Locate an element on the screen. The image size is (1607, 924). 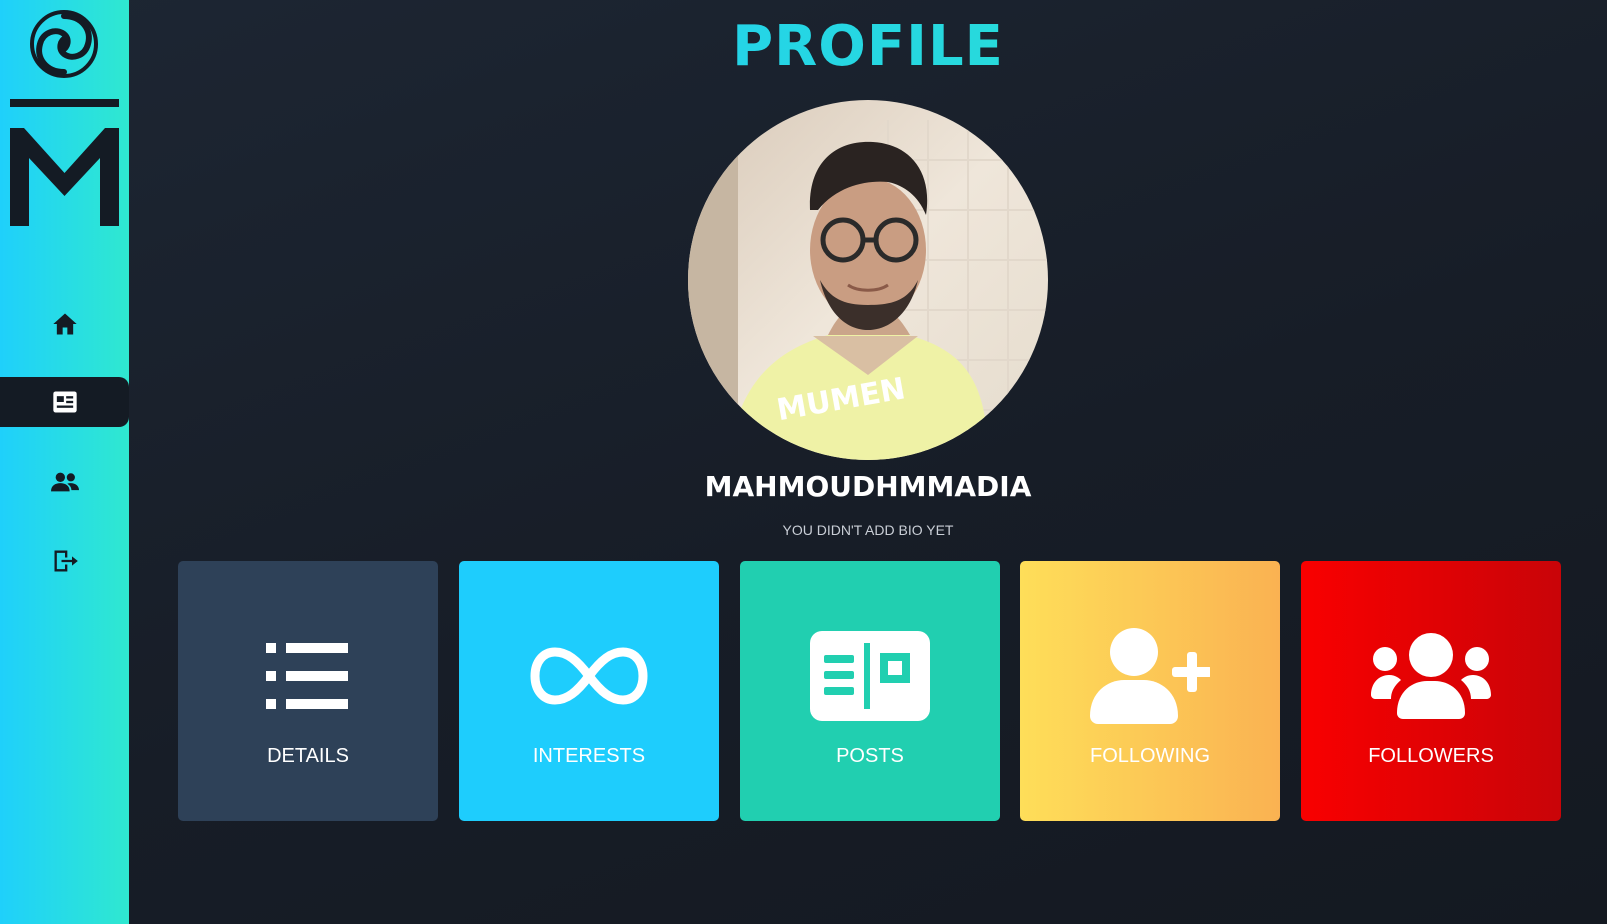
card-label: DETAILS is located at coordinates (308, 756).